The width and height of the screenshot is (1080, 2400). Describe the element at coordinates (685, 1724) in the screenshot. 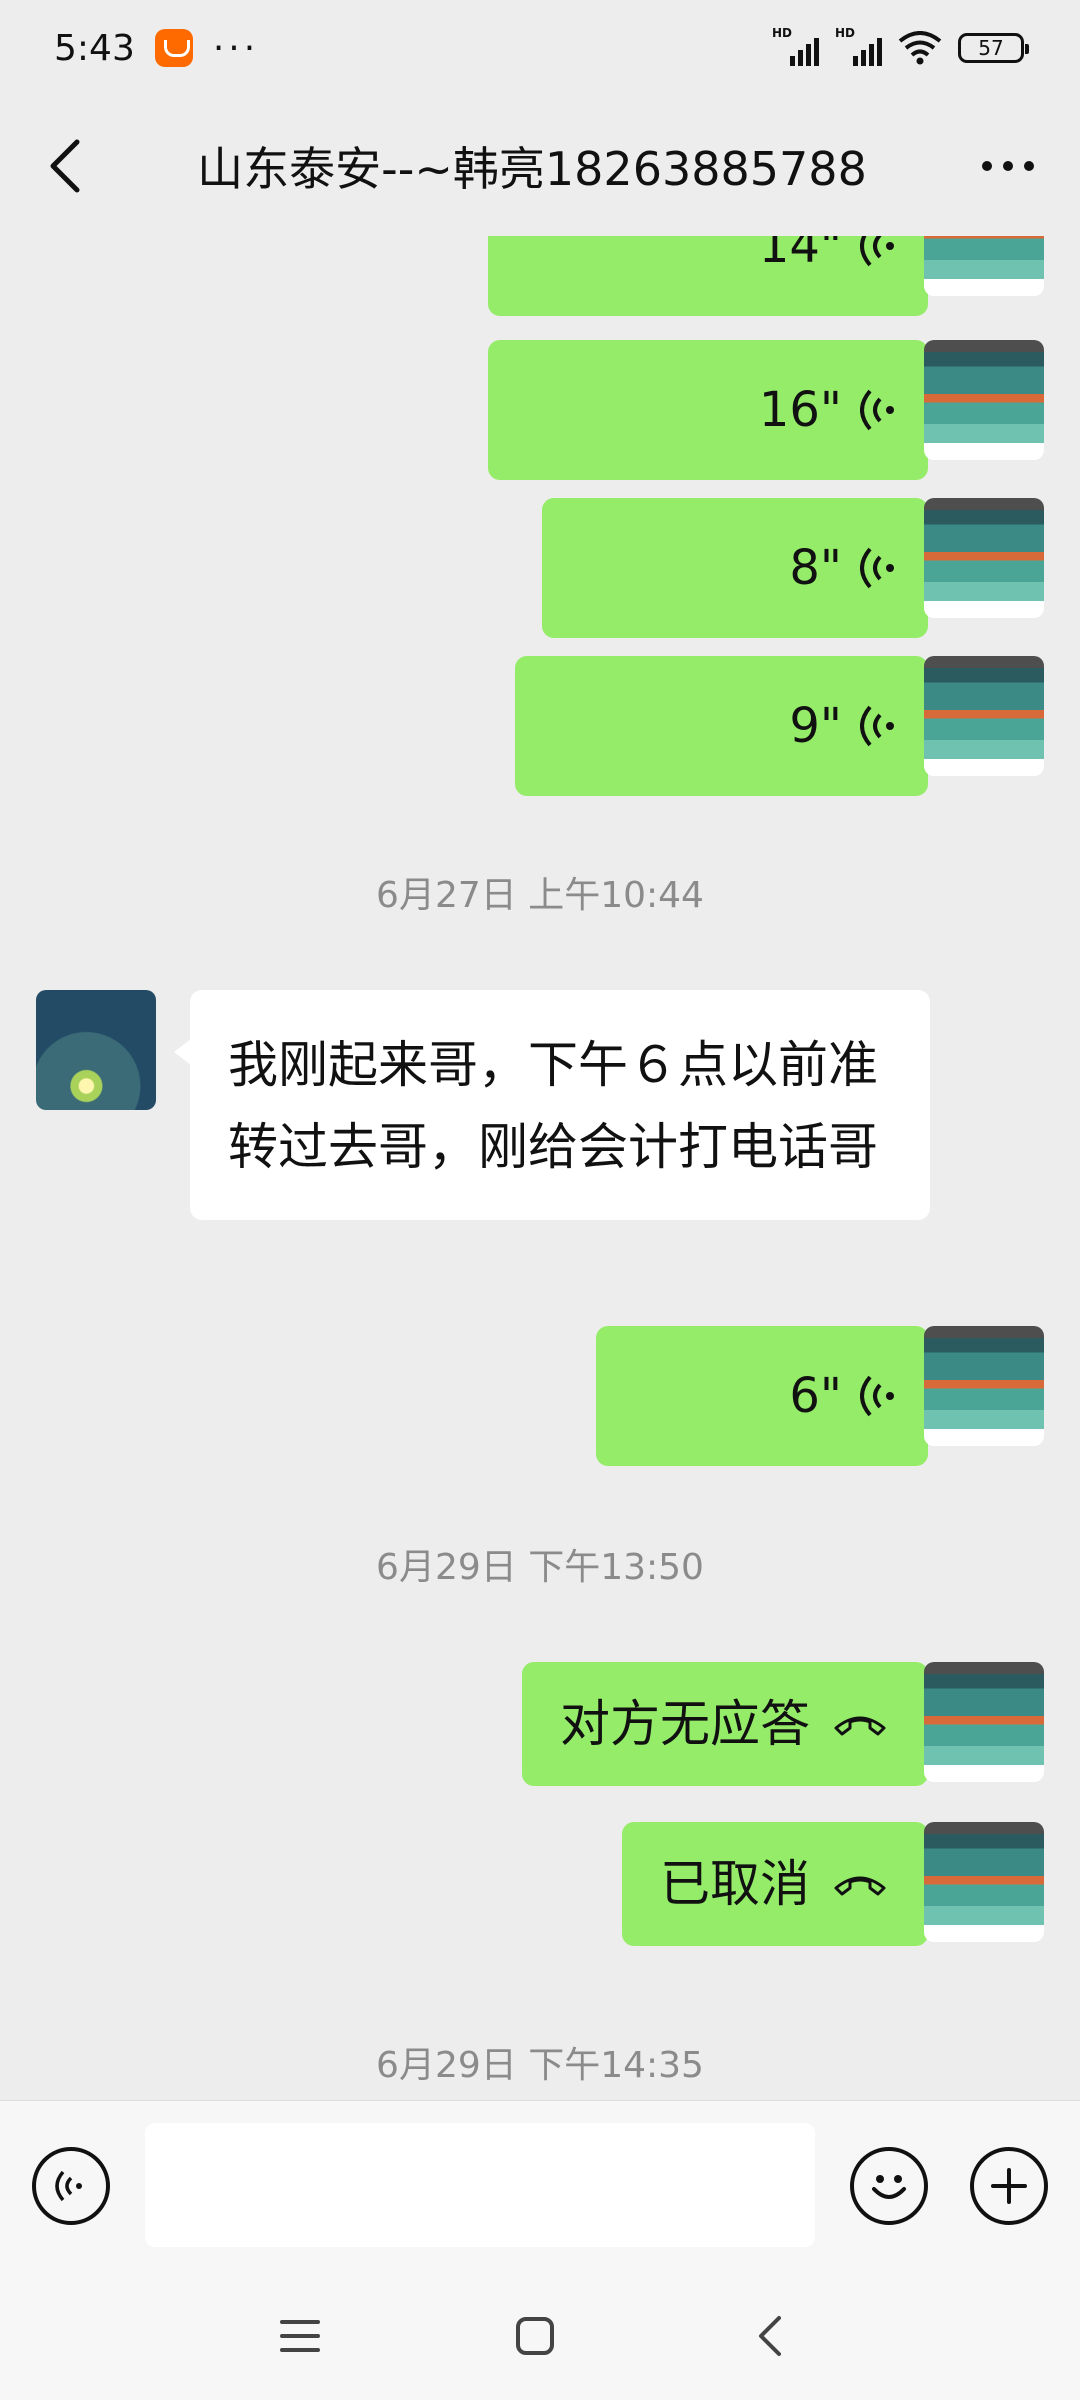

I see `call-status-text: 对方无应答` at that location.